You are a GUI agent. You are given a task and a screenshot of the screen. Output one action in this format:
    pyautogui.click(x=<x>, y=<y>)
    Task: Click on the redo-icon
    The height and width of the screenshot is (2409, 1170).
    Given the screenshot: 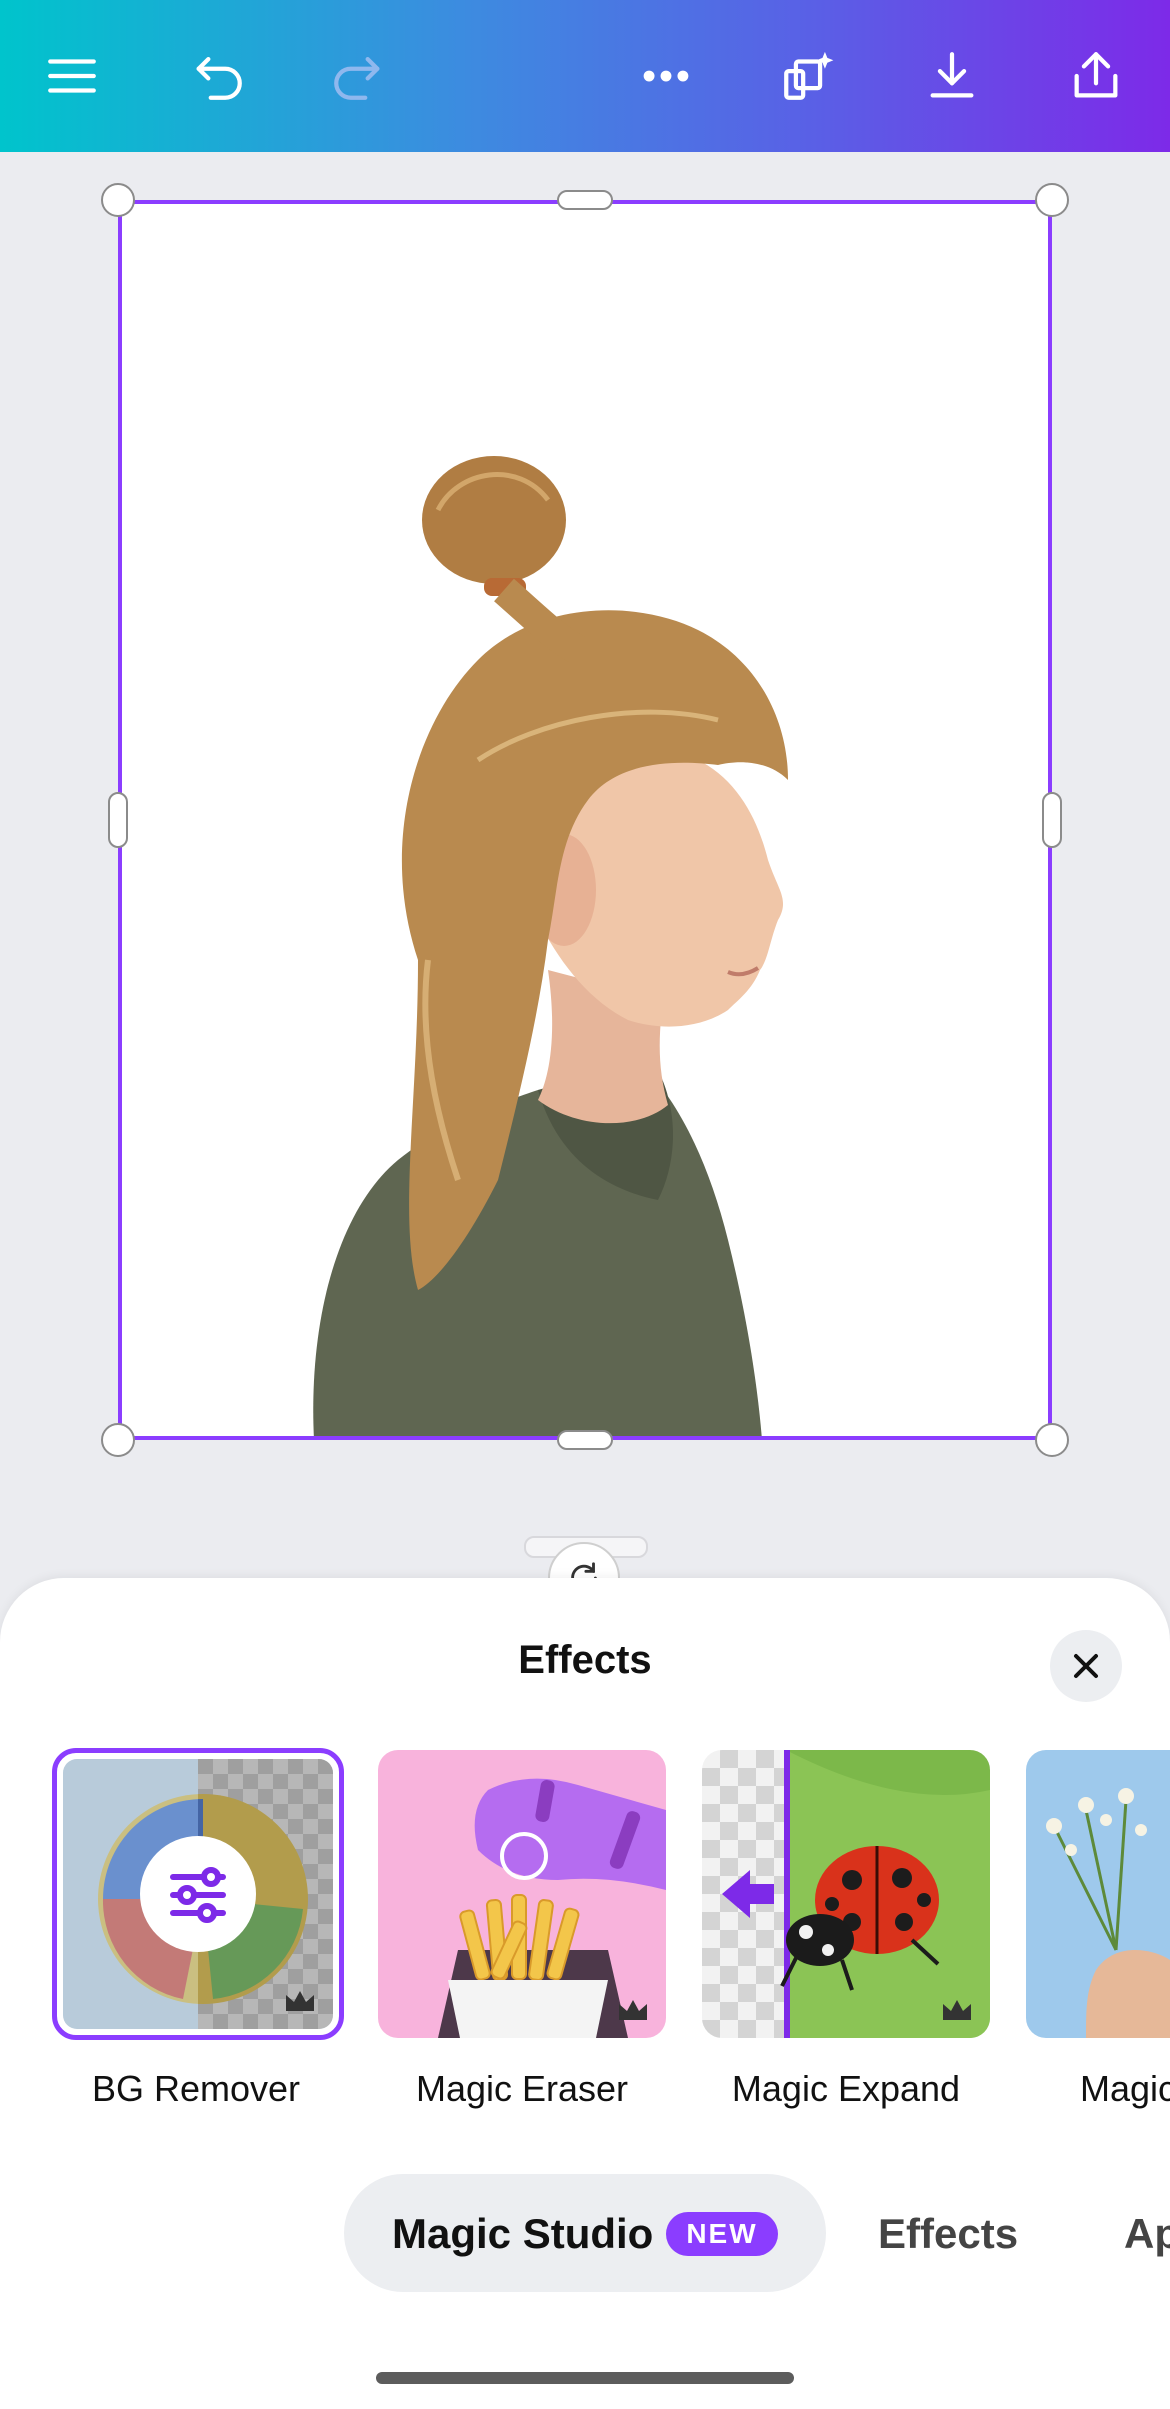 What is the action you would take?
    pyautogui.click(x=358, y=76)
    